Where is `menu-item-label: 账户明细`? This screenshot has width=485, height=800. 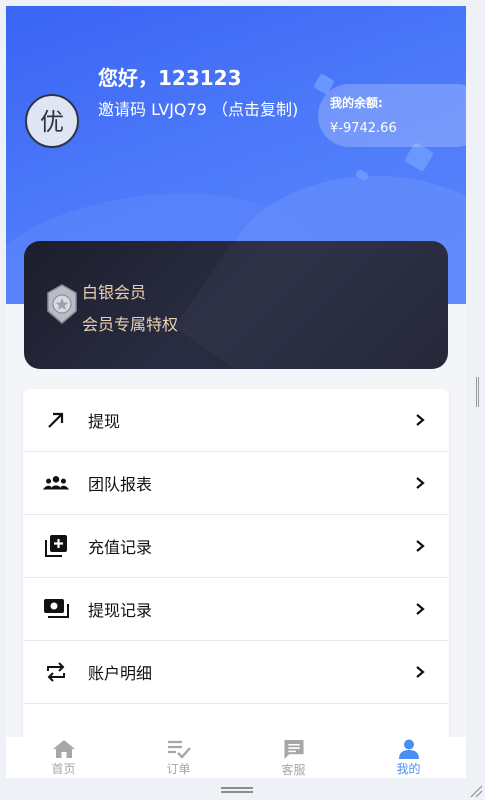 menu-item-label: 账户明细 is located at coordinates (120, 673).